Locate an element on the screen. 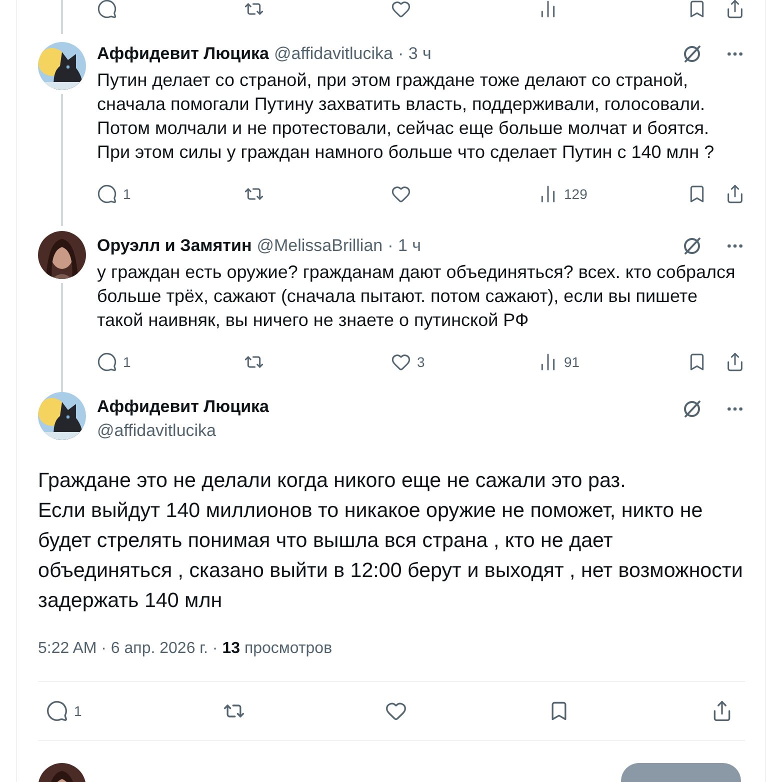  action-count: 3 is located at coordinates (421, 362).